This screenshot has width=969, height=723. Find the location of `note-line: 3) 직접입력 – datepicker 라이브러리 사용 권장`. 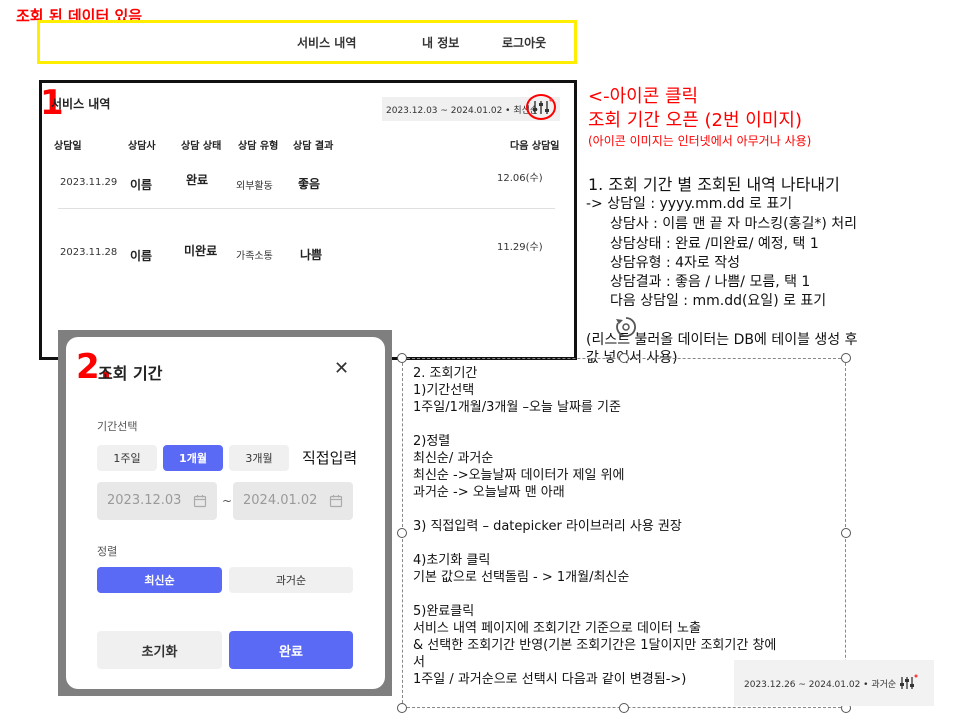

note-line: 3) 직접입력 – datepicker 라이브러리 사용 권장 is located at coordinates (547, 526).